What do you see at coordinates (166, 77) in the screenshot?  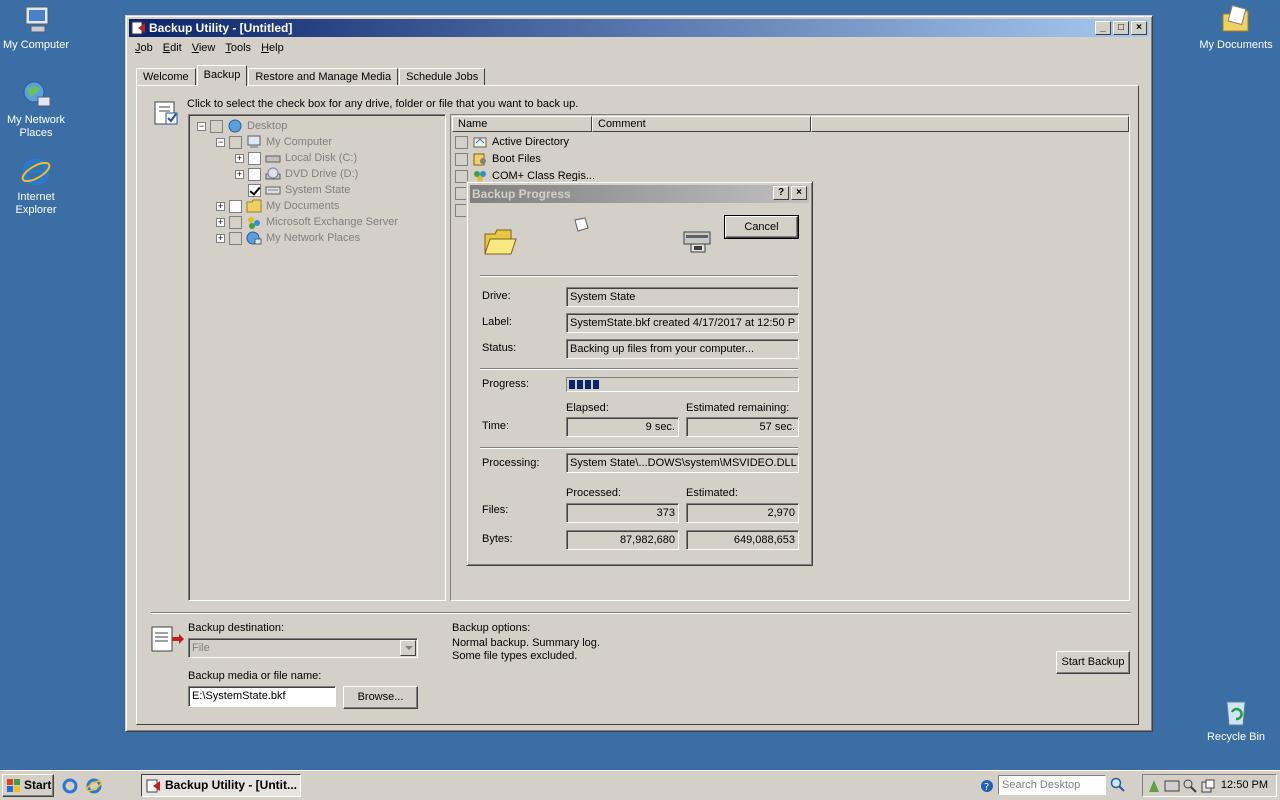 I see `tab-welcome: Welcome` at bounding box center [166, 77].